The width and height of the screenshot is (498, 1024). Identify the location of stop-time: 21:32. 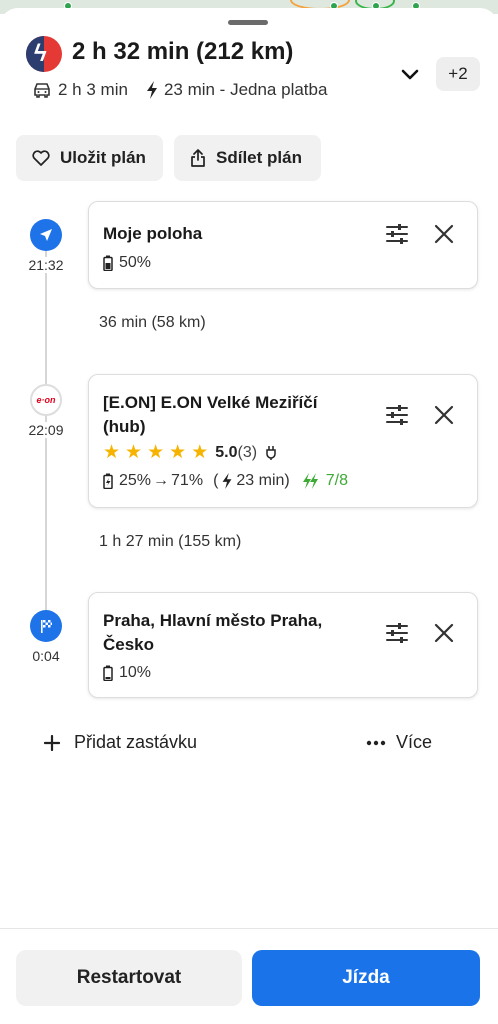
(46, 265).